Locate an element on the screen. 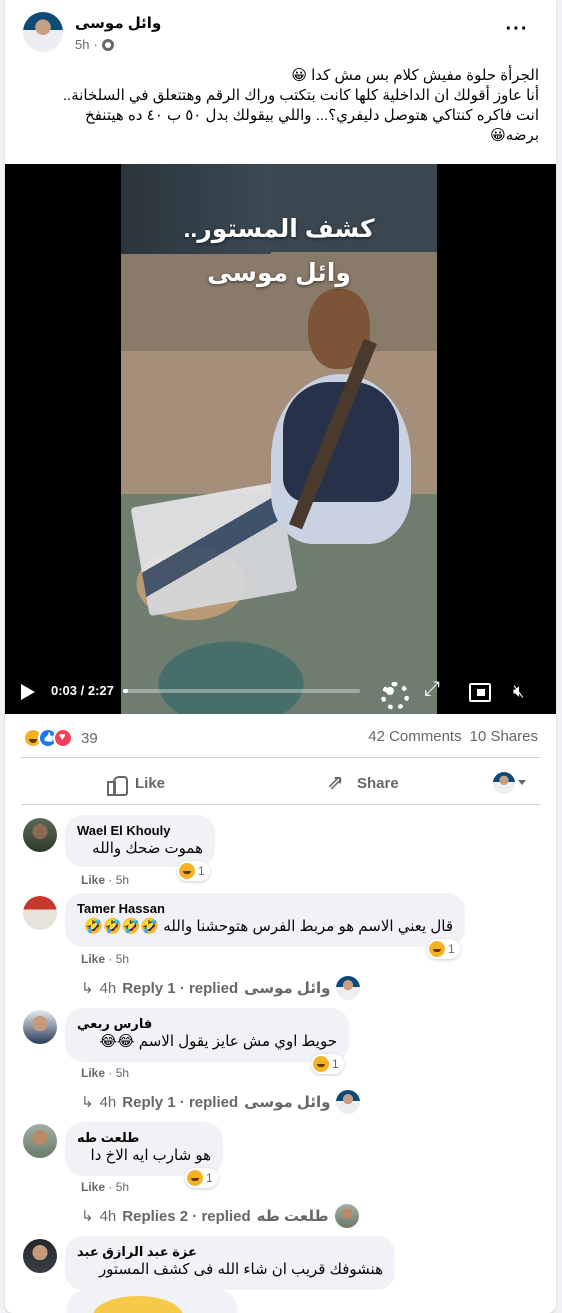 This screenshot has width=562, height=1313. commenter-name: Wael El Khouly is located at coordinates (140, 831).